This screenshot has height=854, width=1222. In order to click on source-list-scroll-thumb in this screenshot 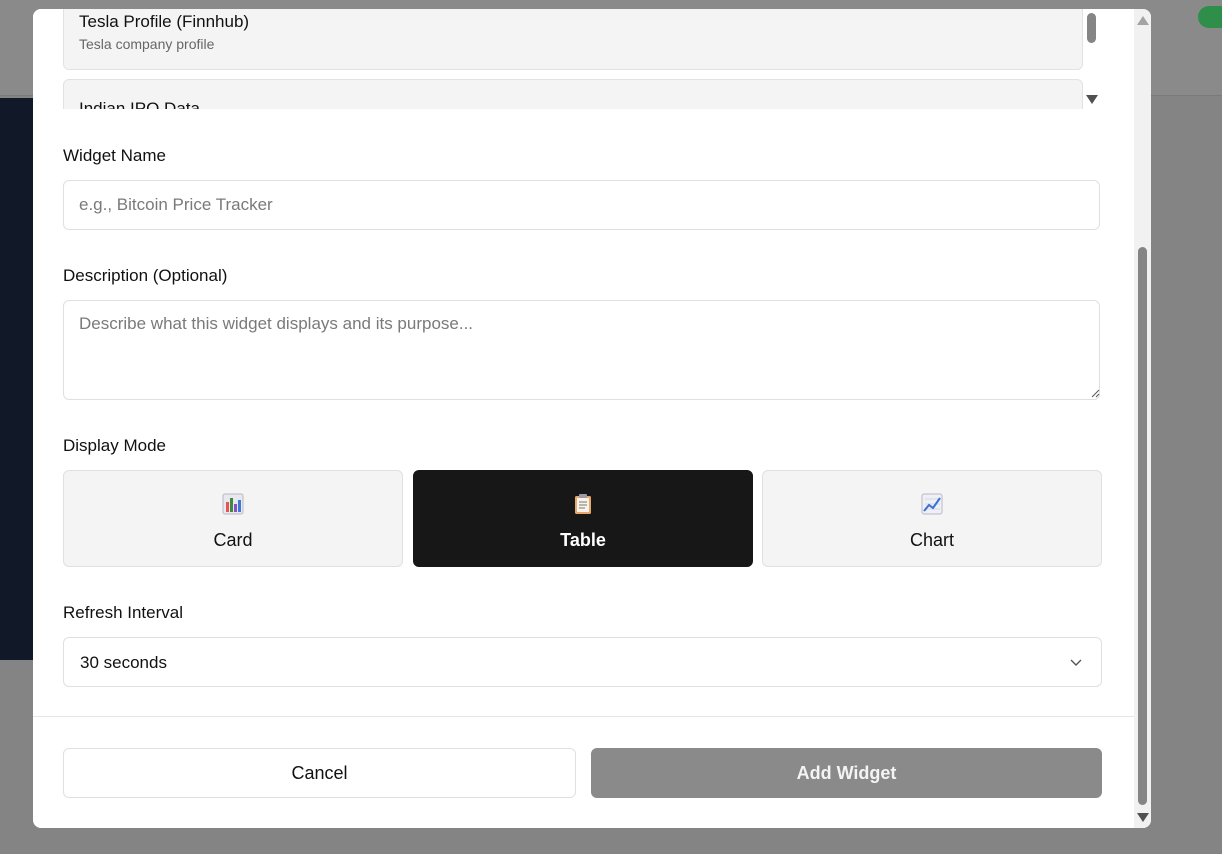, I will do `click(1091, 28)`.